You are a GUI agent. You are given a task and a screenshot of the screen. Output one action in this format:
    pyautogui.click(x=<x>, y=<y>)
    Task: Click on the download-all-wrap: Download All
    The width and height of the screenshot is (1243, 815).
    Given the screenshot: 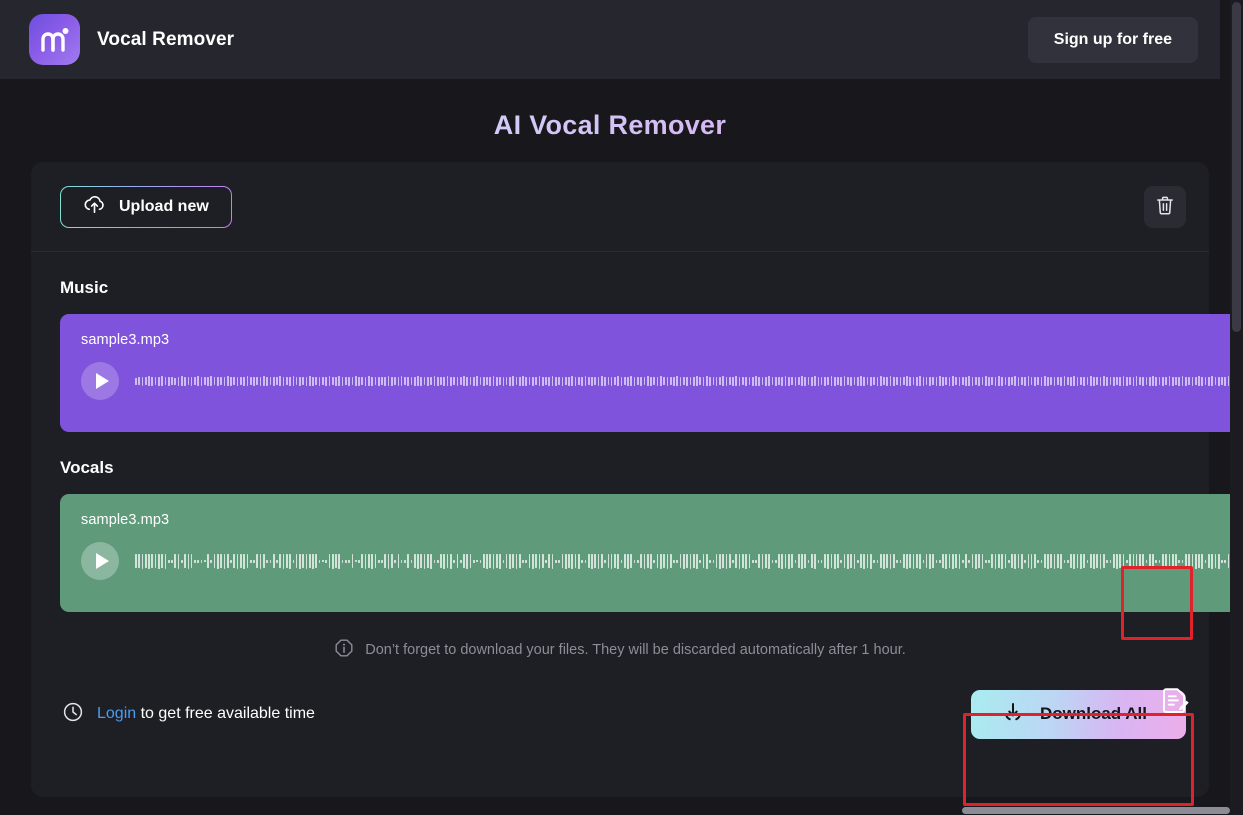 What is the action you would take?
    pyautogui.click(x=1079, y=713)
    